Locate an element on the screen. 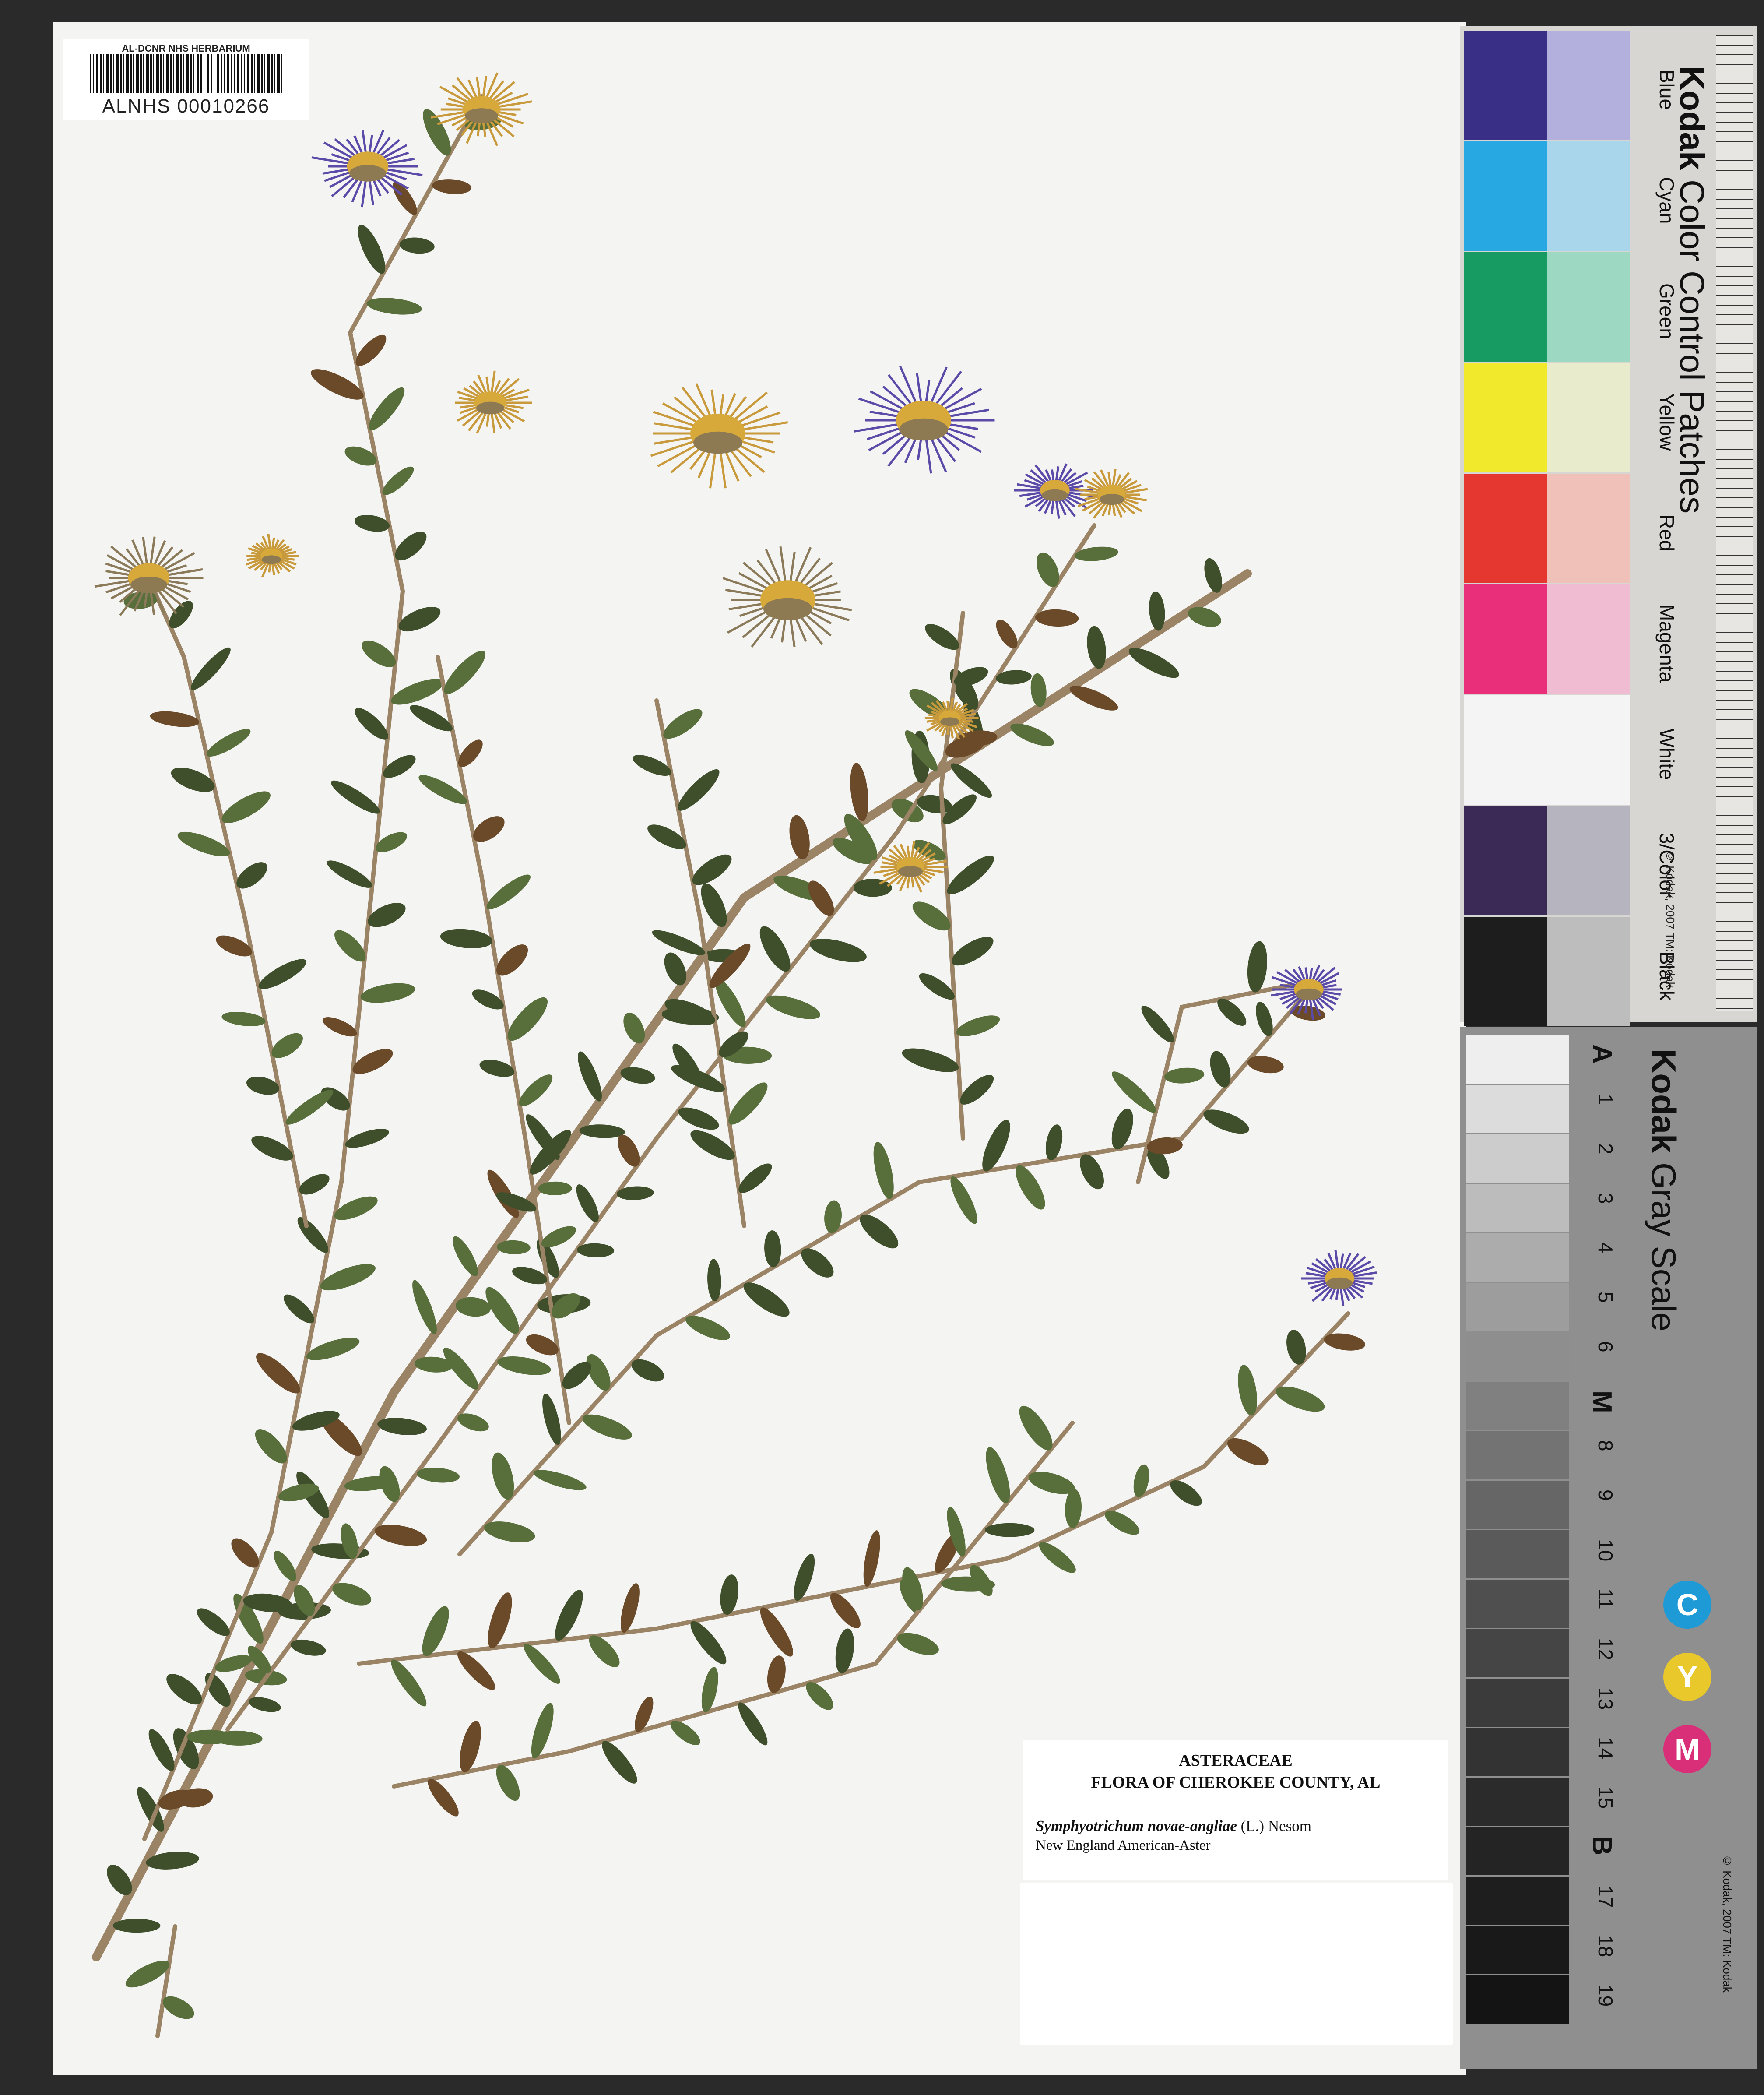  ruler is located at coordinates (1734, 523).